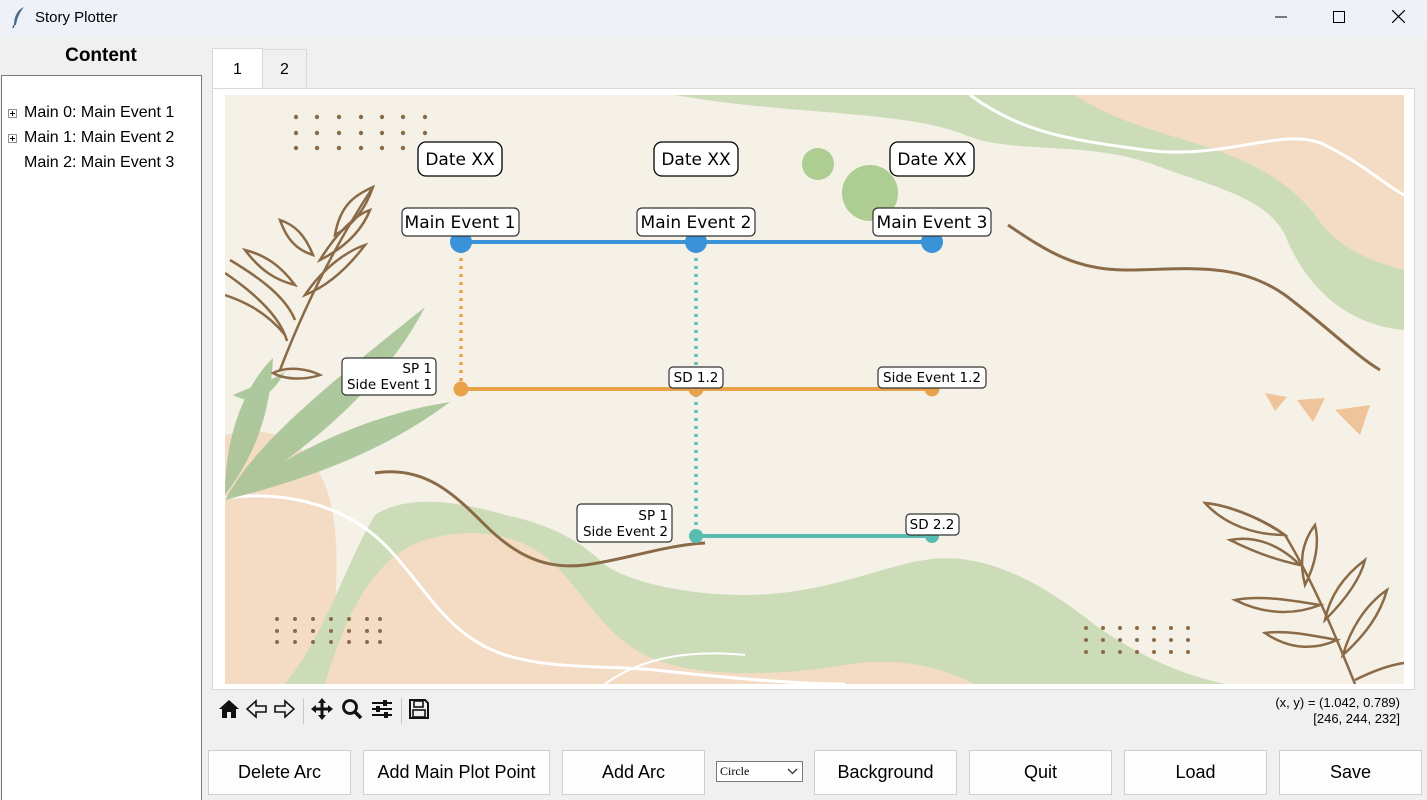 The height and width of the screenshot is (800, 1427). Describe the element at coordinates (456, 772) in the screenshot. I see `add-main-plot-point-button: Add Main Plot Point` at that location.